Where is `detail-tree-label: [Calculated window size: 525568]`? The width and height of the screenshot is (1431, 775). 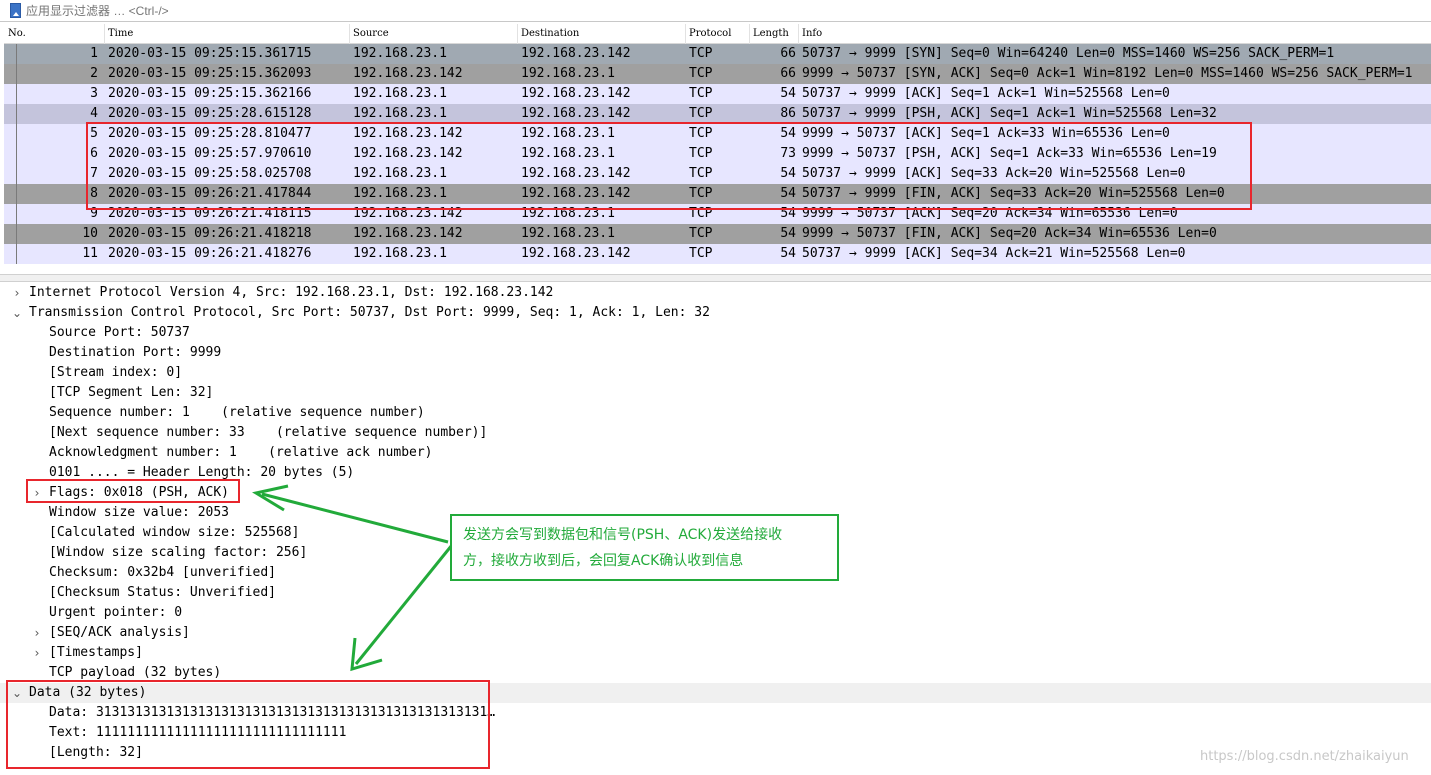 detail-tree-label: [Calculated window size: 525568] is located at coordinates (174, 532).